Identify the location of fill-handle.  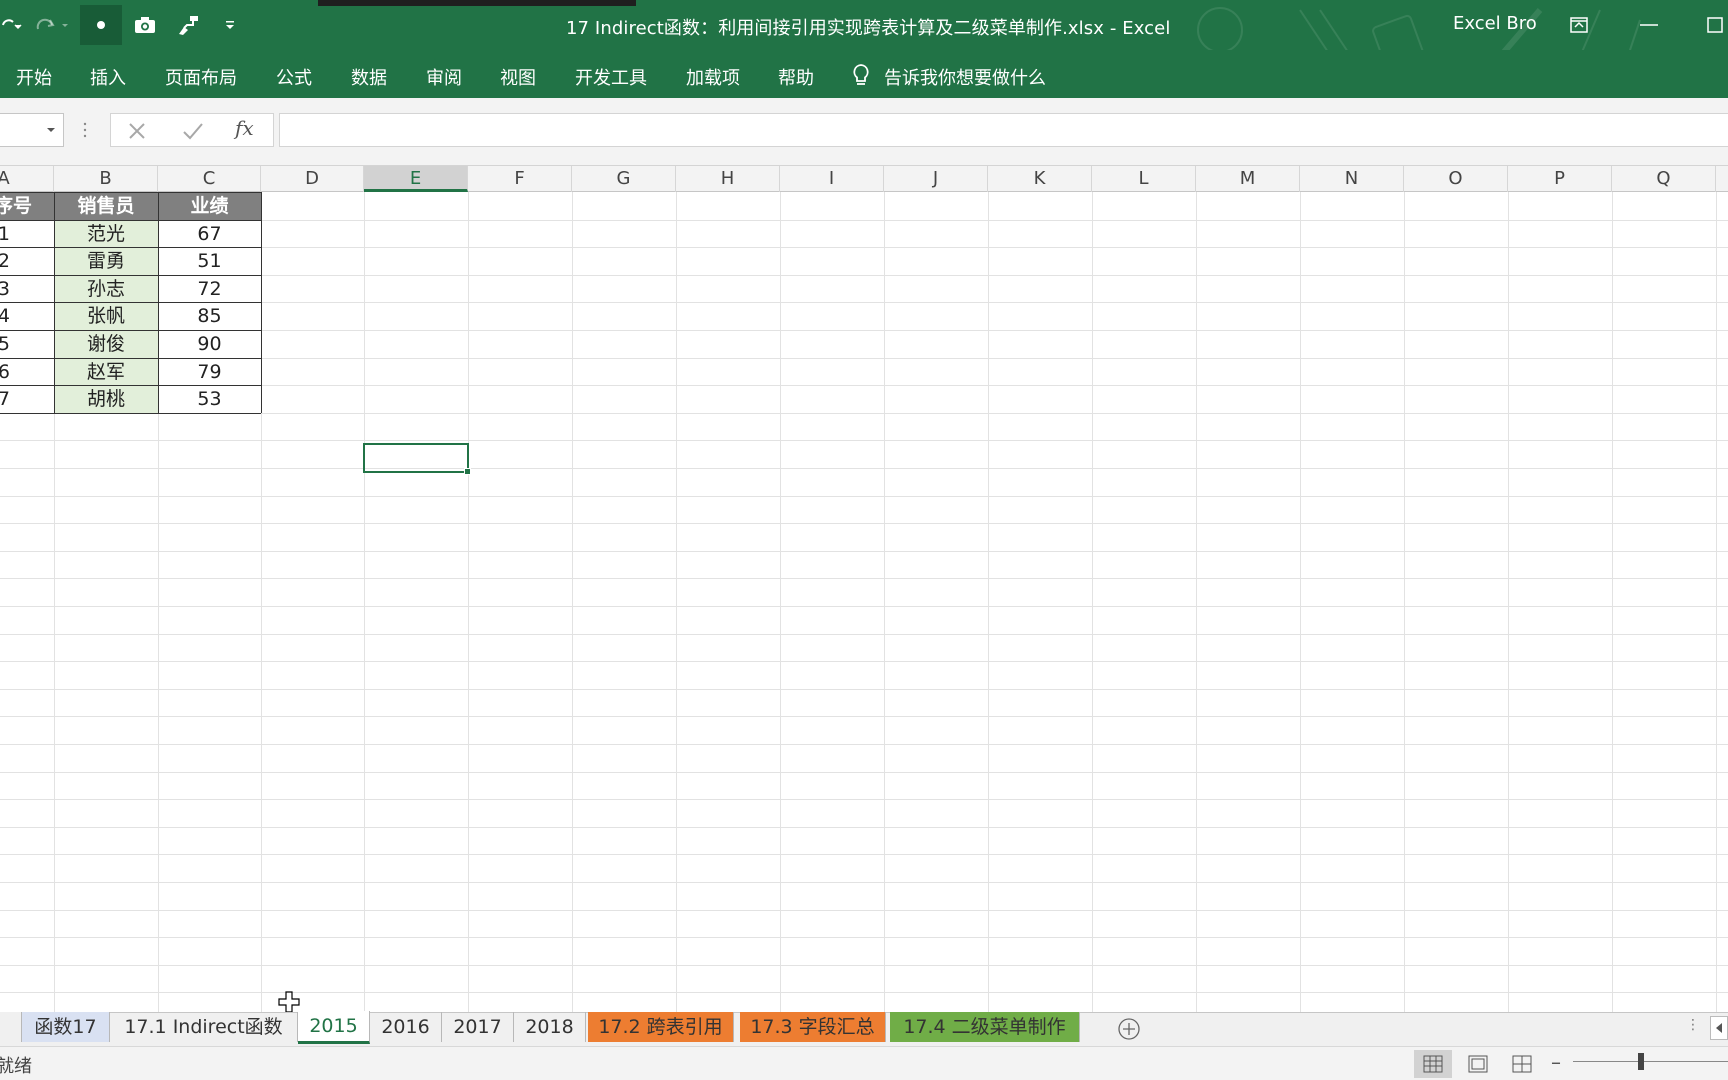
(467, 471).